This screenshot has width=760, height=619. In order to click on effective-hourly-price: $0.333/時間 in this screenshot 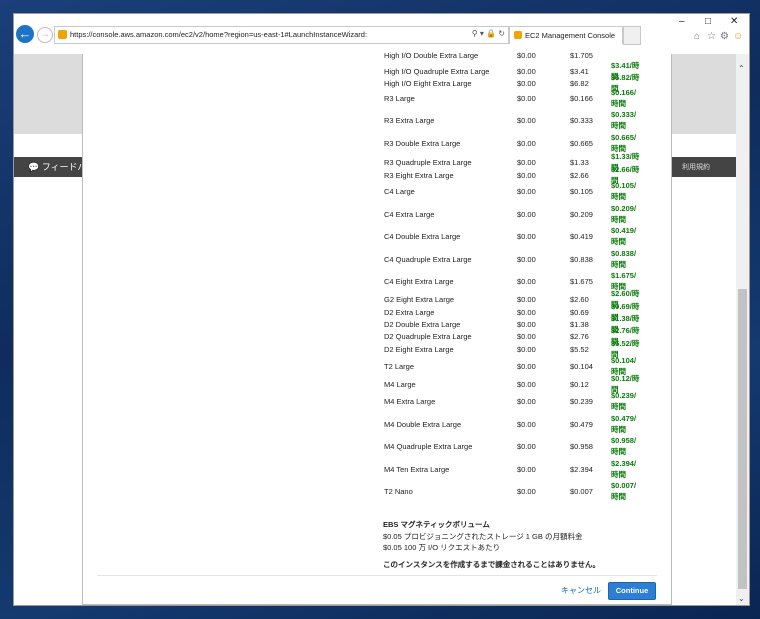, I will do `click(624, 120)`.